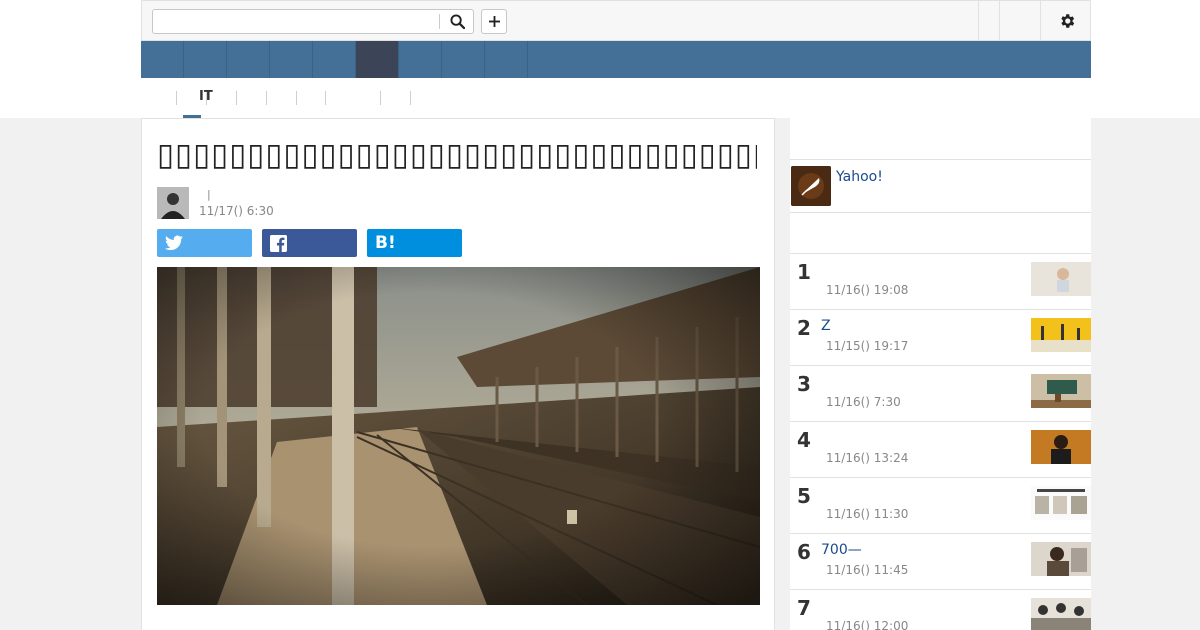  I want to click on ranking-item: 3 11/16() 7:30, so click(940, 393).